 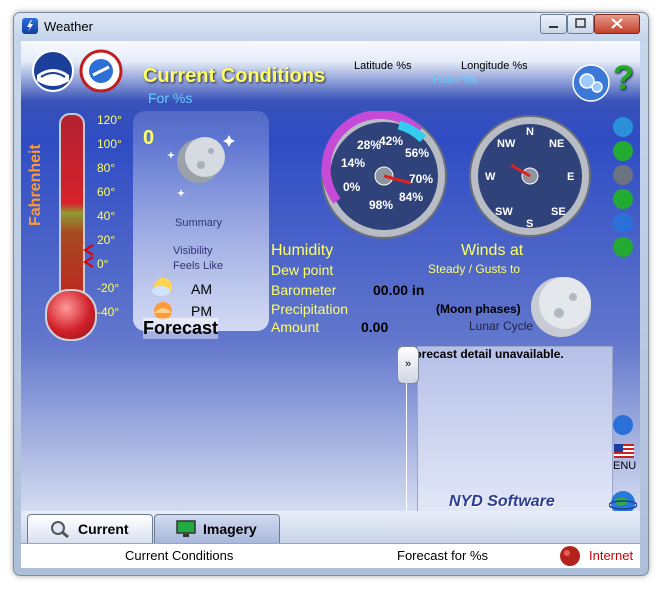 What do you see at coordinates (201, 289) in the screenshot?
I see `am-label: AM` at bounding box center [201, 289].